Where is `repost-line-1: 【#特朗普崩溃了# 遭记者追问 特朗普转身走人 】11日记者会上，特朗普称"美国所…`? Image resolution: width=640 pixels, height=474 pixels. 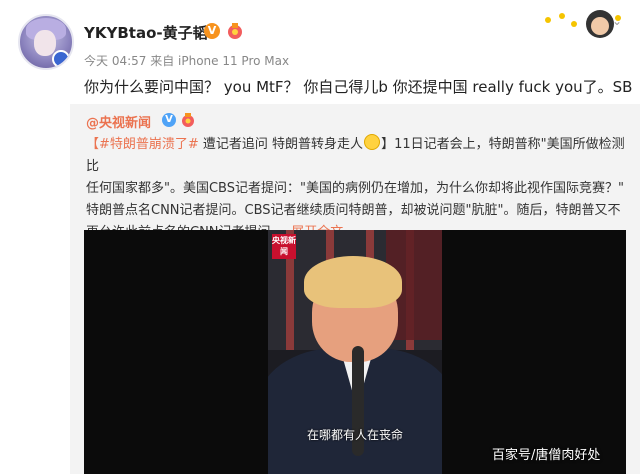 repost-line-1: 【#特朗普崩溃了# 遭记者追问 特朗普转身走人 】11日记者会上，特朗普称"美国所… is located at coordinates (358, 156).